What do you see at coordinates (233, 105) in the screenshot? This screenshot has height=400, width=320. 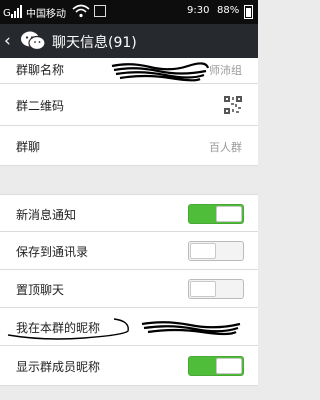 I see `qr-code-icon` at bounding box center [233, 105].